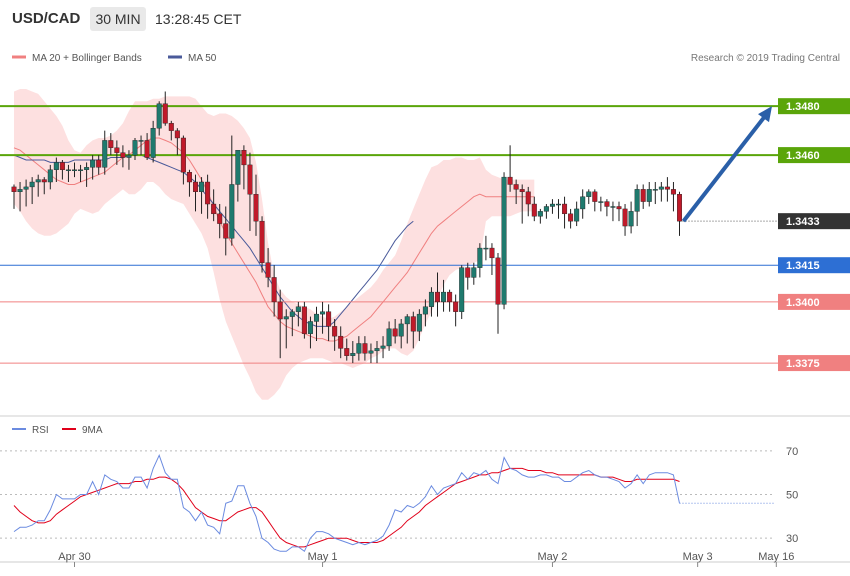 The height and width of the screenshot is (576, 850). Describe the element at coordinates (792, 539) in the screenshot. I see `rsi-tick-label: 30` at that location.